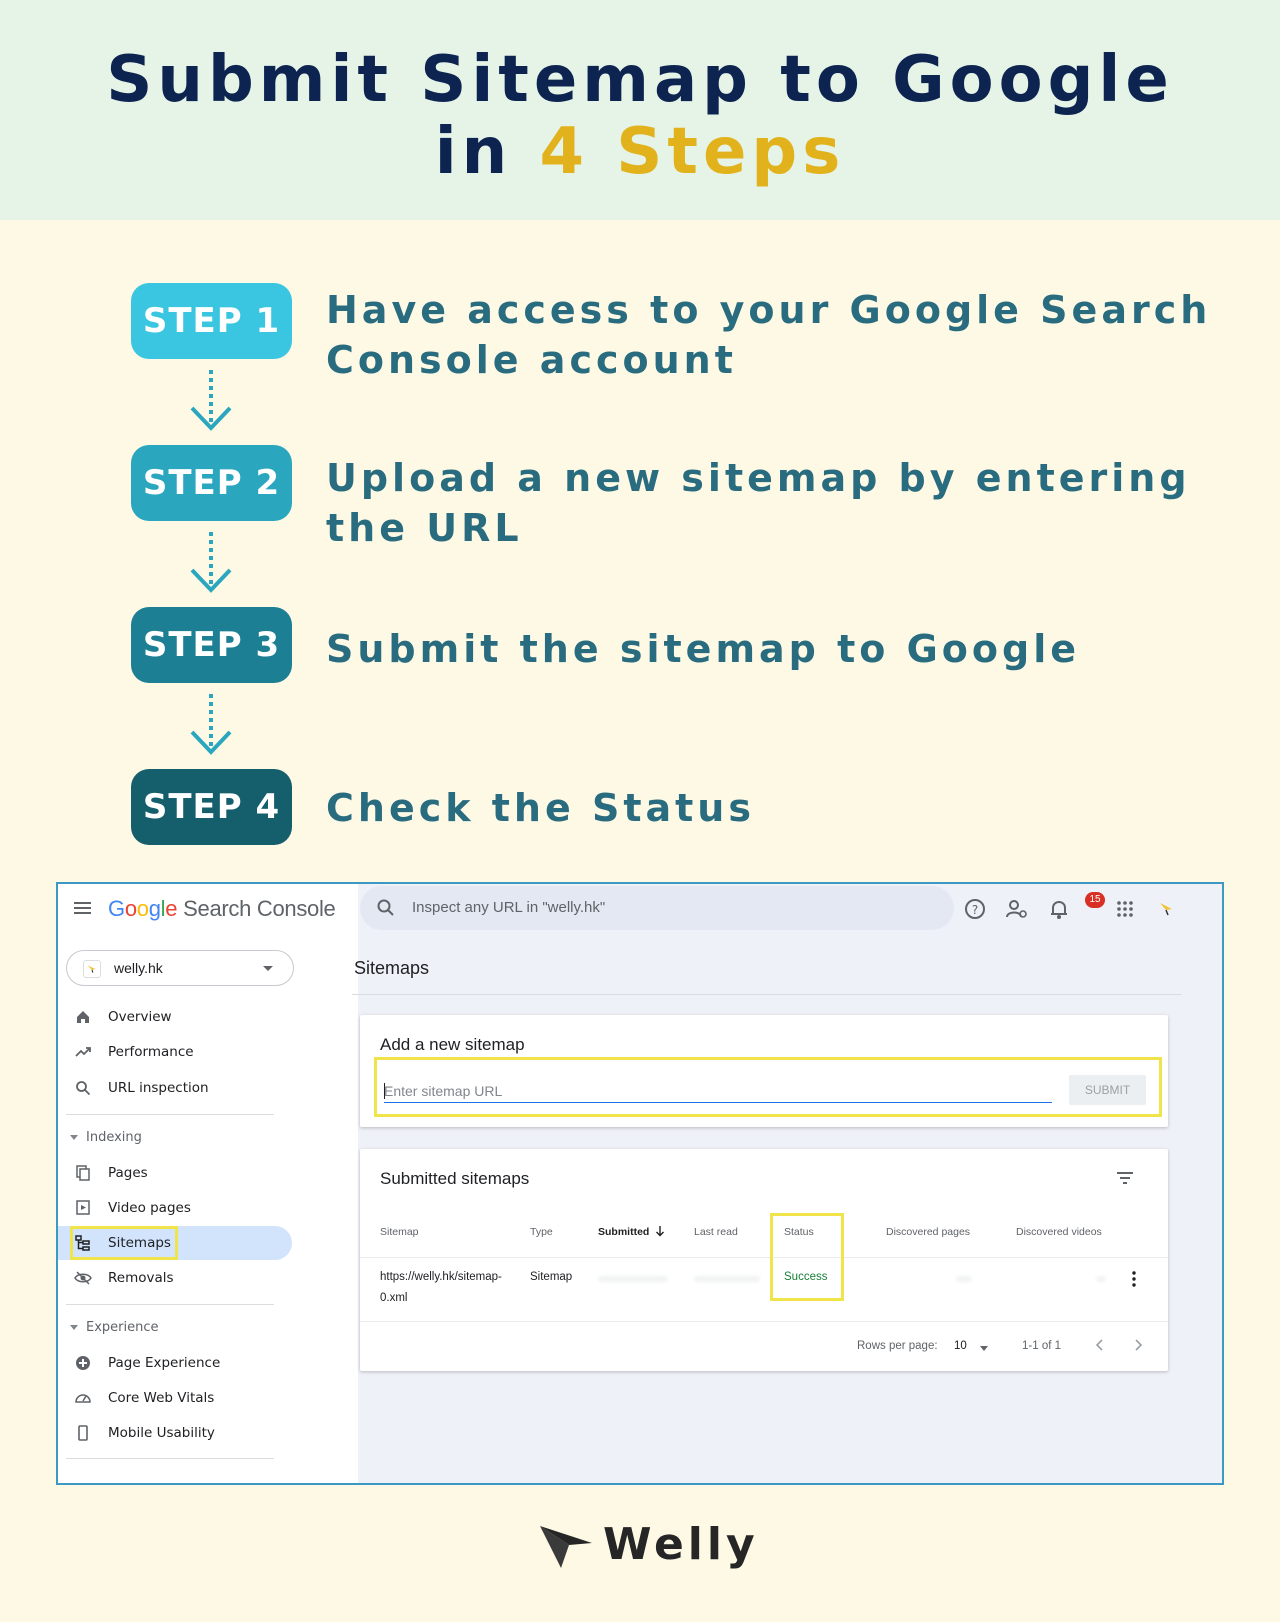  I want to click on step-3-badge: STEP 3, so click(211, 645).